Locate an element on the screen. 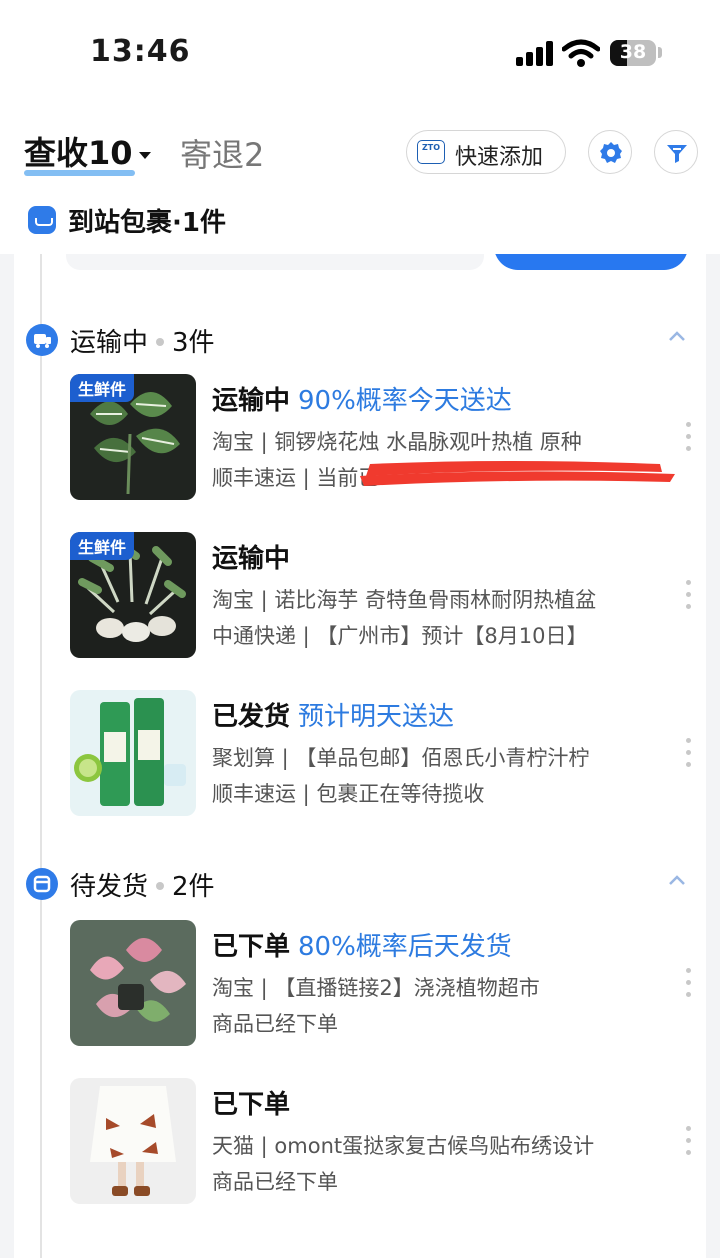 This screenshot has width=720, height=1258. header: 查收10 寄退2 ZTO 快速添加 is located at coordinates (360, 152).